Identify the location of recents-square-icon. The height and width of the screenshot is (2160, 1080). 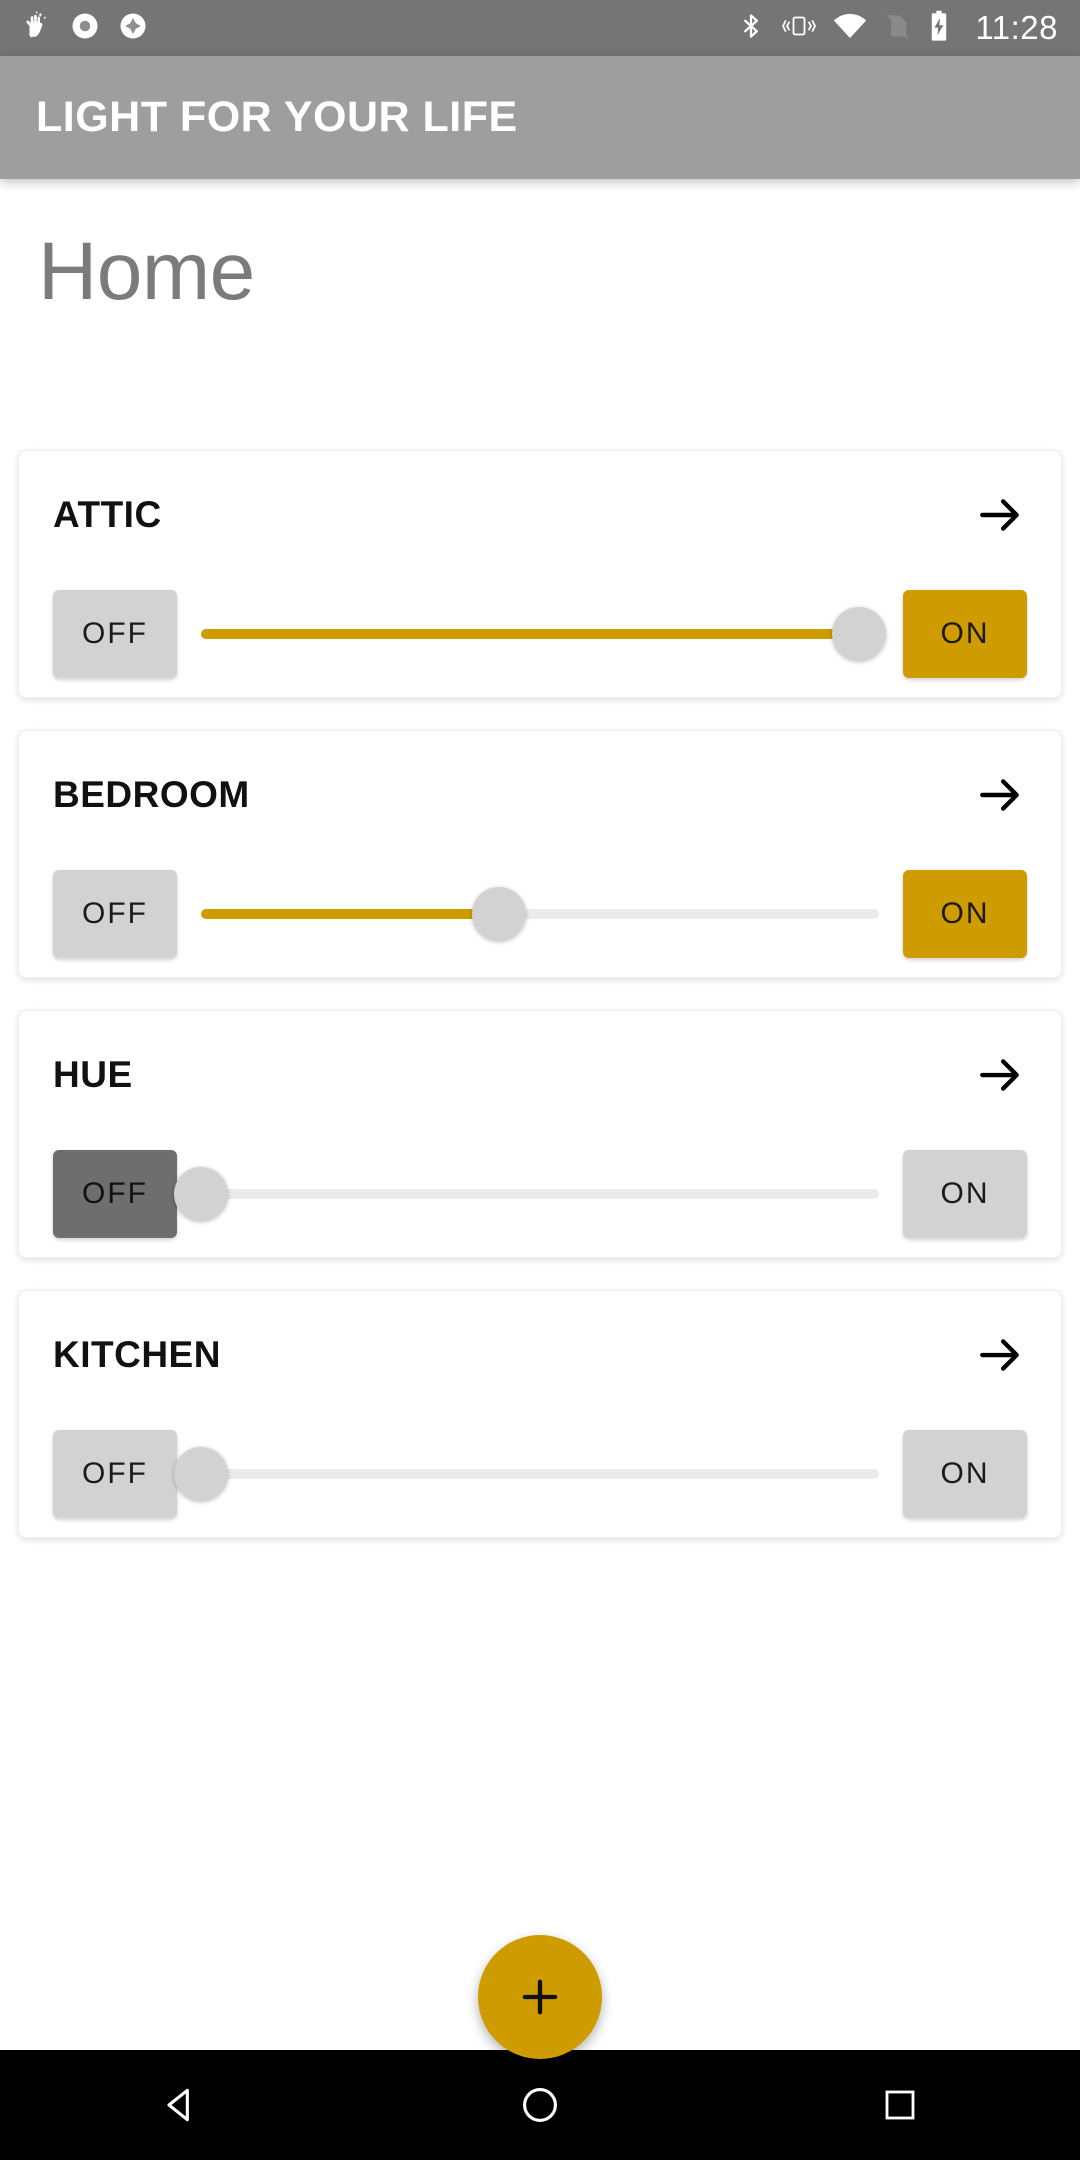
(900, 2105).